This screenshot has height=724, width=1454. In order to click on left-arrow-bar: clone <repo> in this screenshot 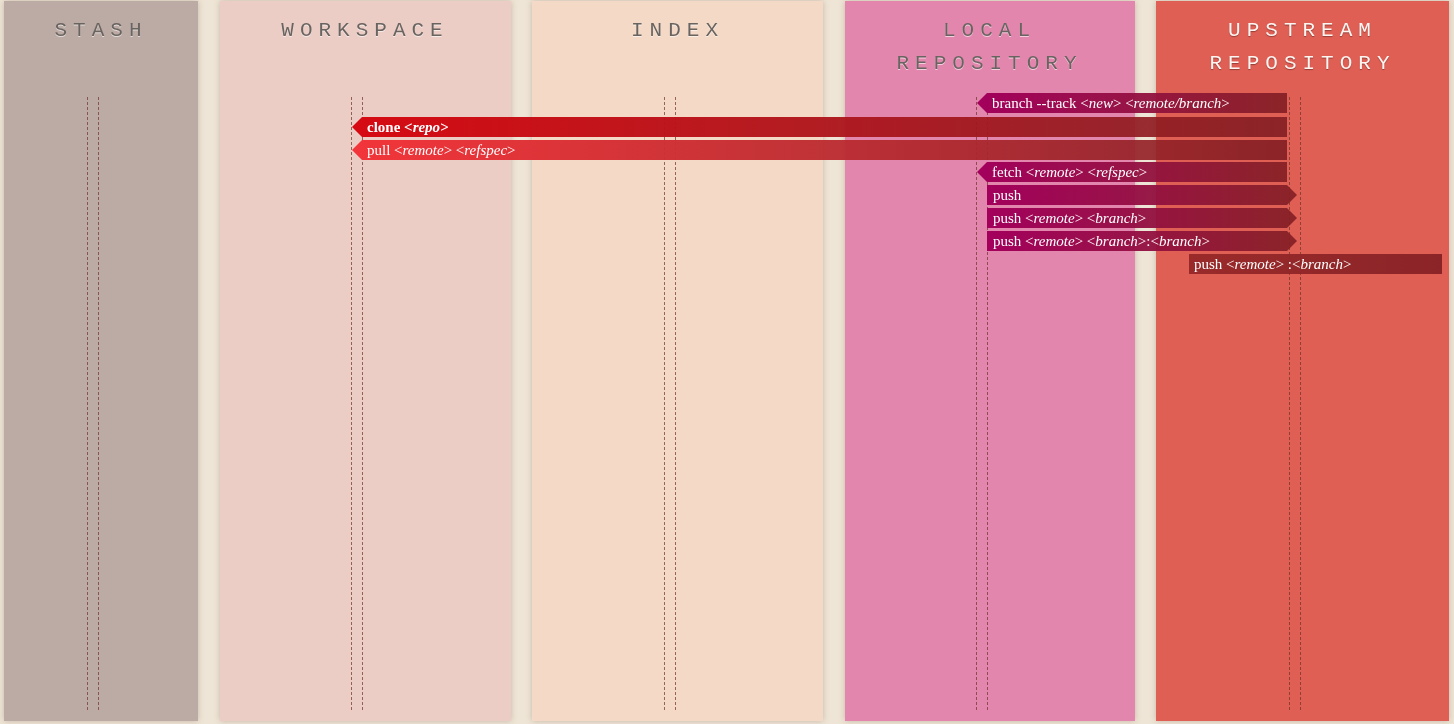, I will do `click(819, 127)`.